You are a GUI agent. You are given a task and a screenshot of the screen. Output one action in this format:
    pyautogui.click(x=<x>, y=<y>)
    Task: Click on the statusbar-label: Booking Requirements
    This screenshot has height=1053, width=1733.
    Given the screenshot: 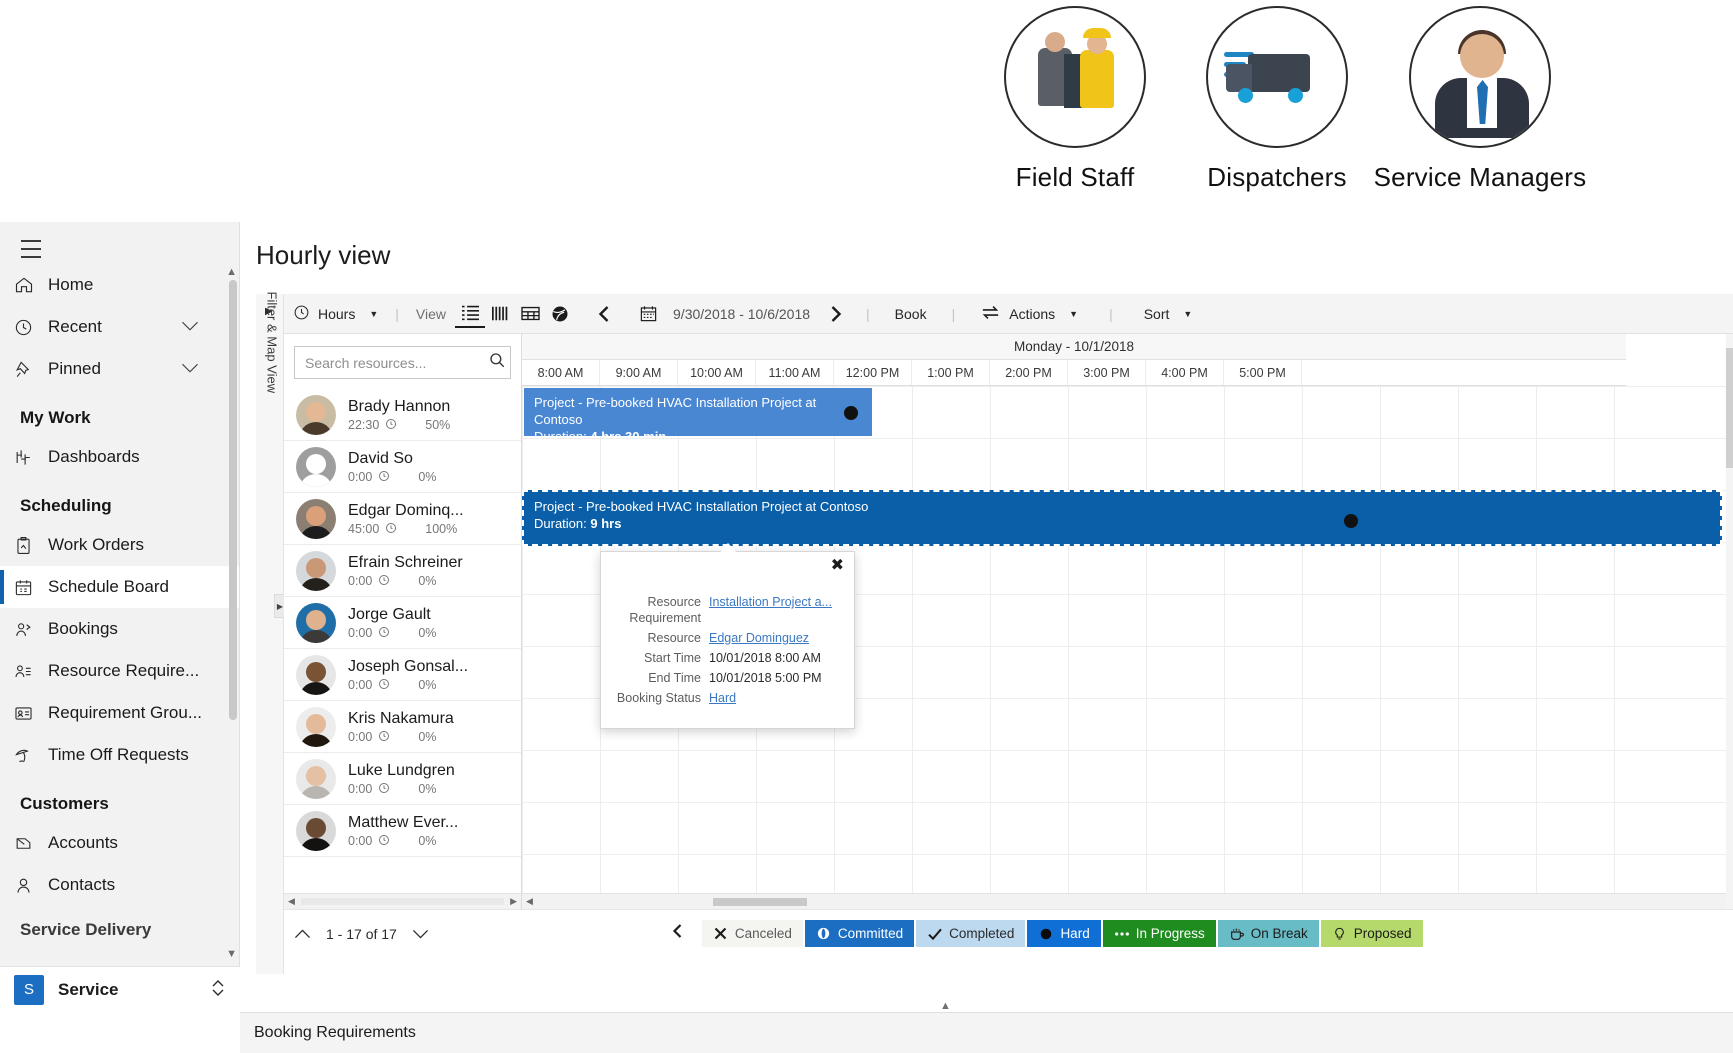 What is the action you would take?
    pyautogui.click(x=335, y=1032)
    